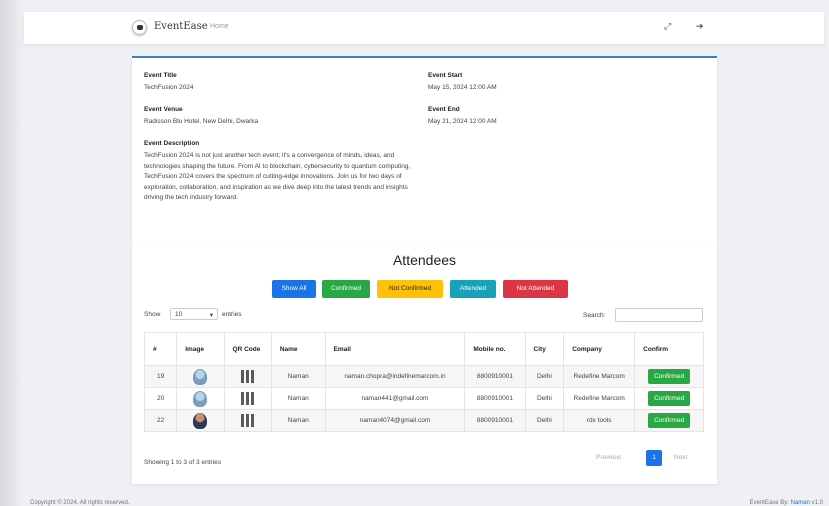  Describe the element at coordinates (445, 75) in the screenshot. I see `event-start-label: Event Start` at that location.